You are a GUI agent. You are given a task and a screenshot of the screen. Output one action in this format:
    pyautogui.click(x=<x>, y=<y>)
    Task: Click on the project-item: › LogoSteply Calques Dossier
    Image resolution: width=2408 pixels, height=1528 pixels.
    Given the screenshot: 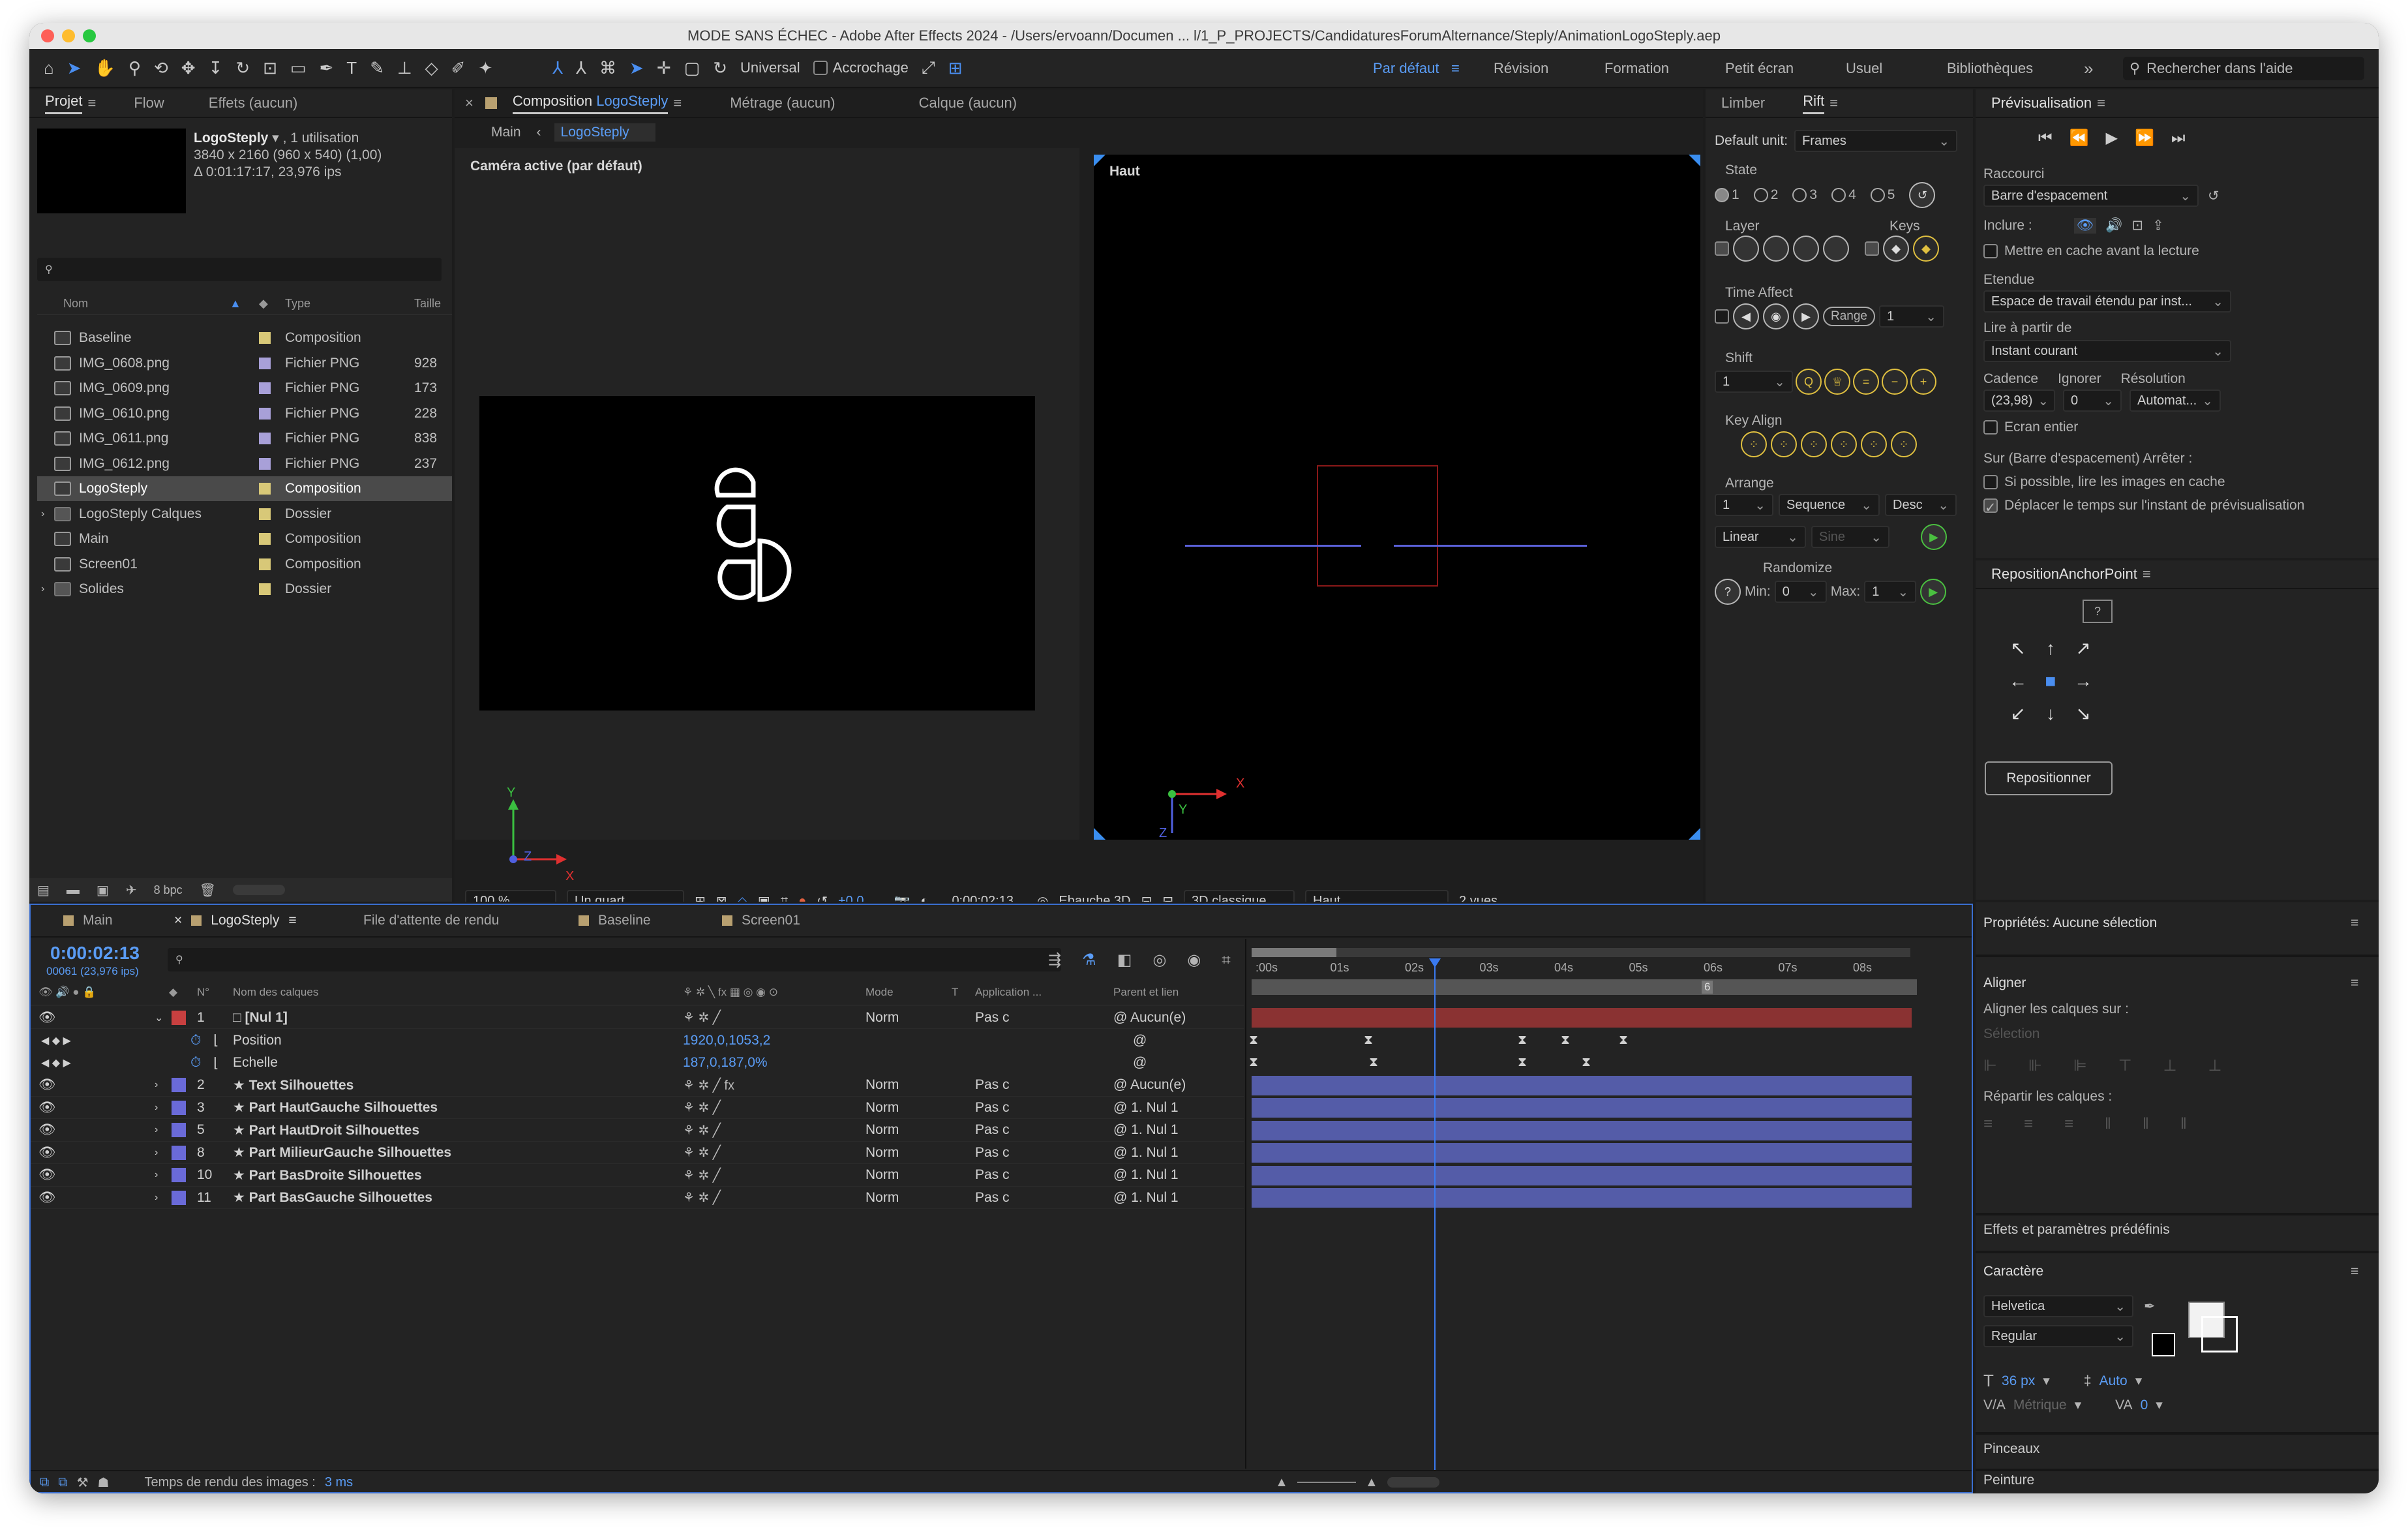 What is the action you would take?
    pyautogui.click(x=244, y=514)
    